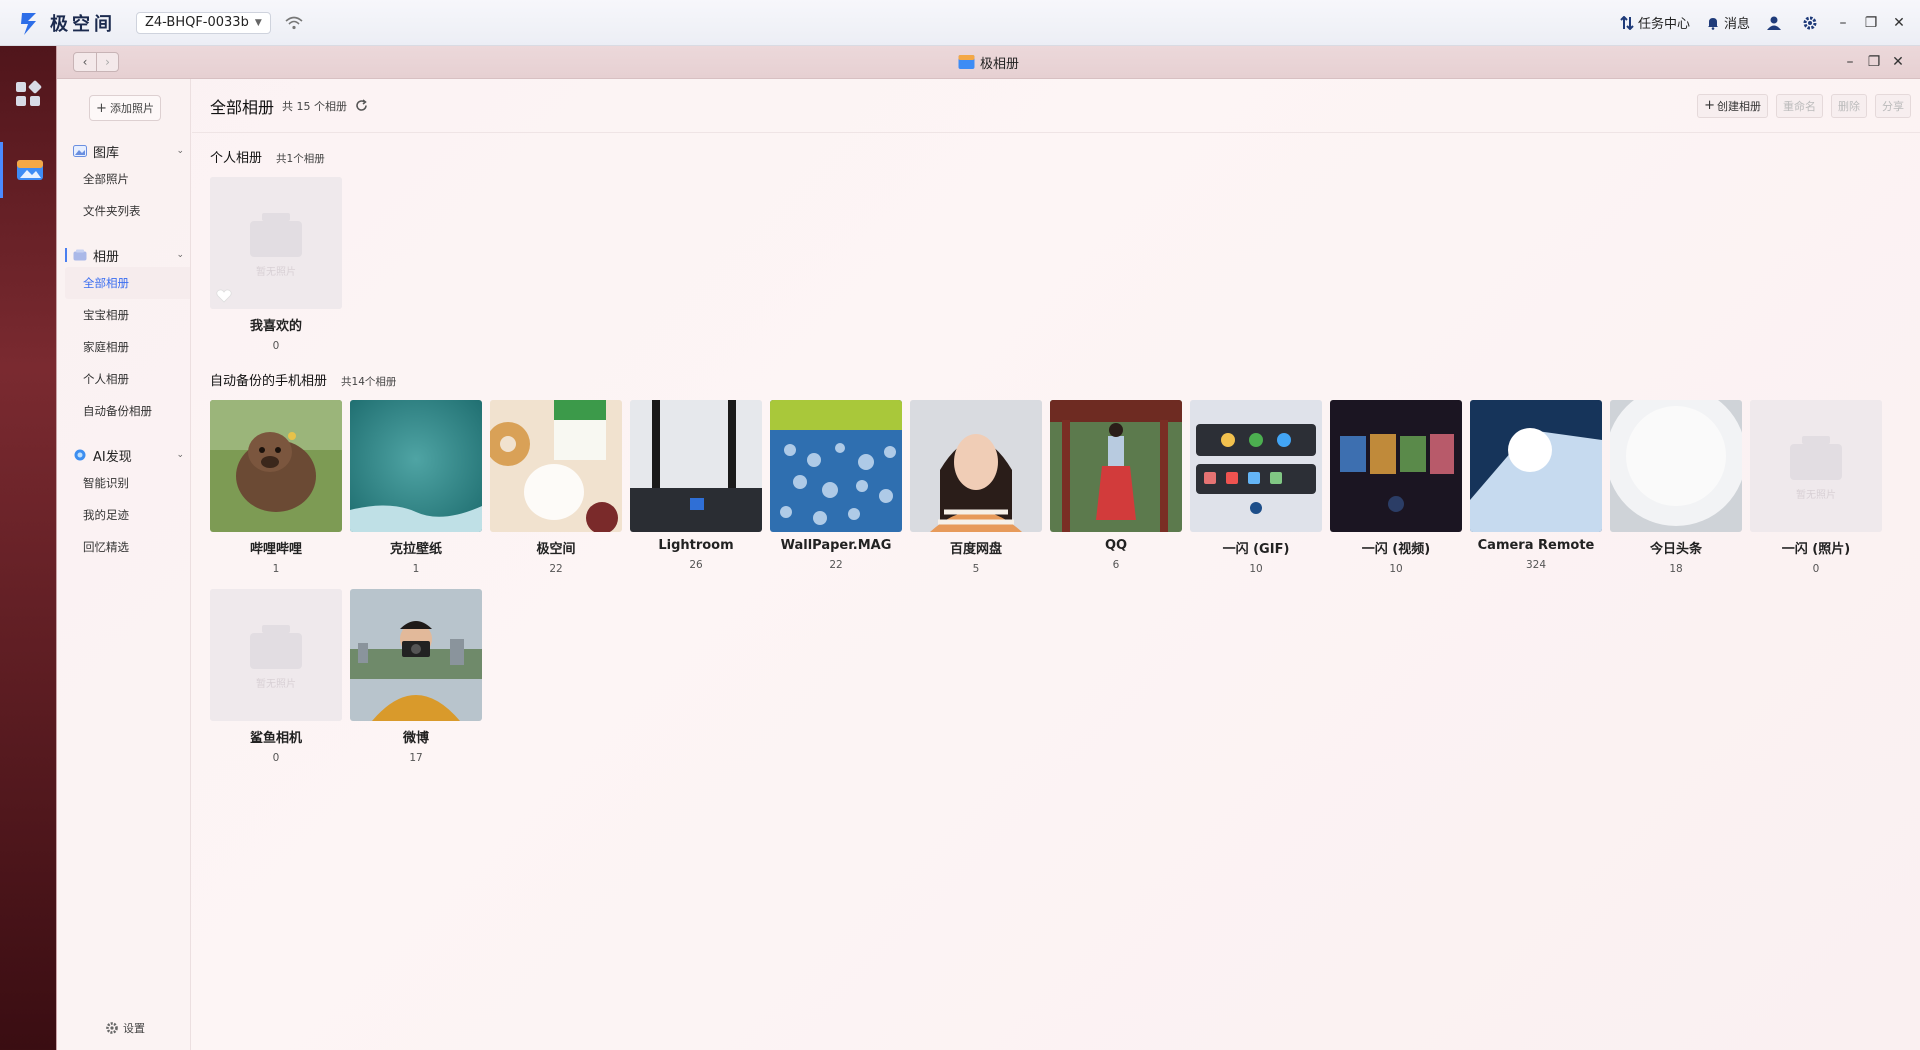 This screenshot has height=1050, width=1920. I want to click on sidebar-item-personal-albums: 个人相册, so click(123, 379).